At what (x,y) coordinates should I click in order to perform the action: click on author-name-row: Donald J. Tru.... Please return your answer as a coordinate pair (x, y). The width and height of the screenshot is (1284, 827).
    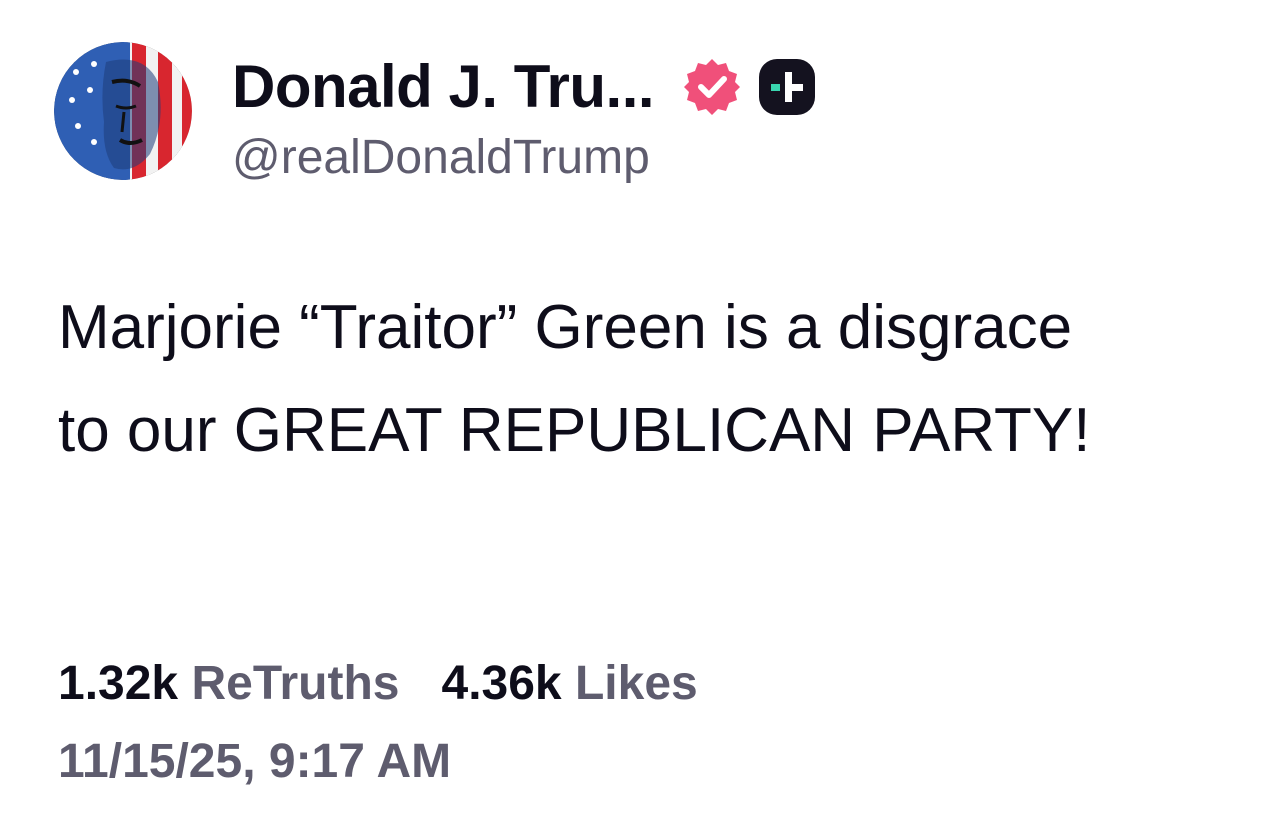
    Looking at the image, I should click on (524, 87).